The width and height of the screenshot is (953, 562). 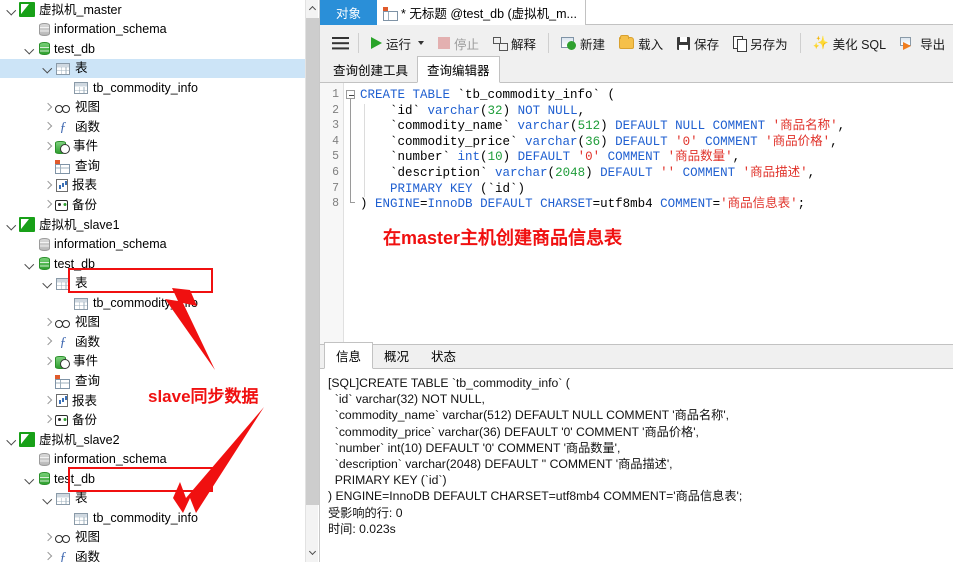 I want to click on tab-objects-label: 对象, so click(x=349, y=14).